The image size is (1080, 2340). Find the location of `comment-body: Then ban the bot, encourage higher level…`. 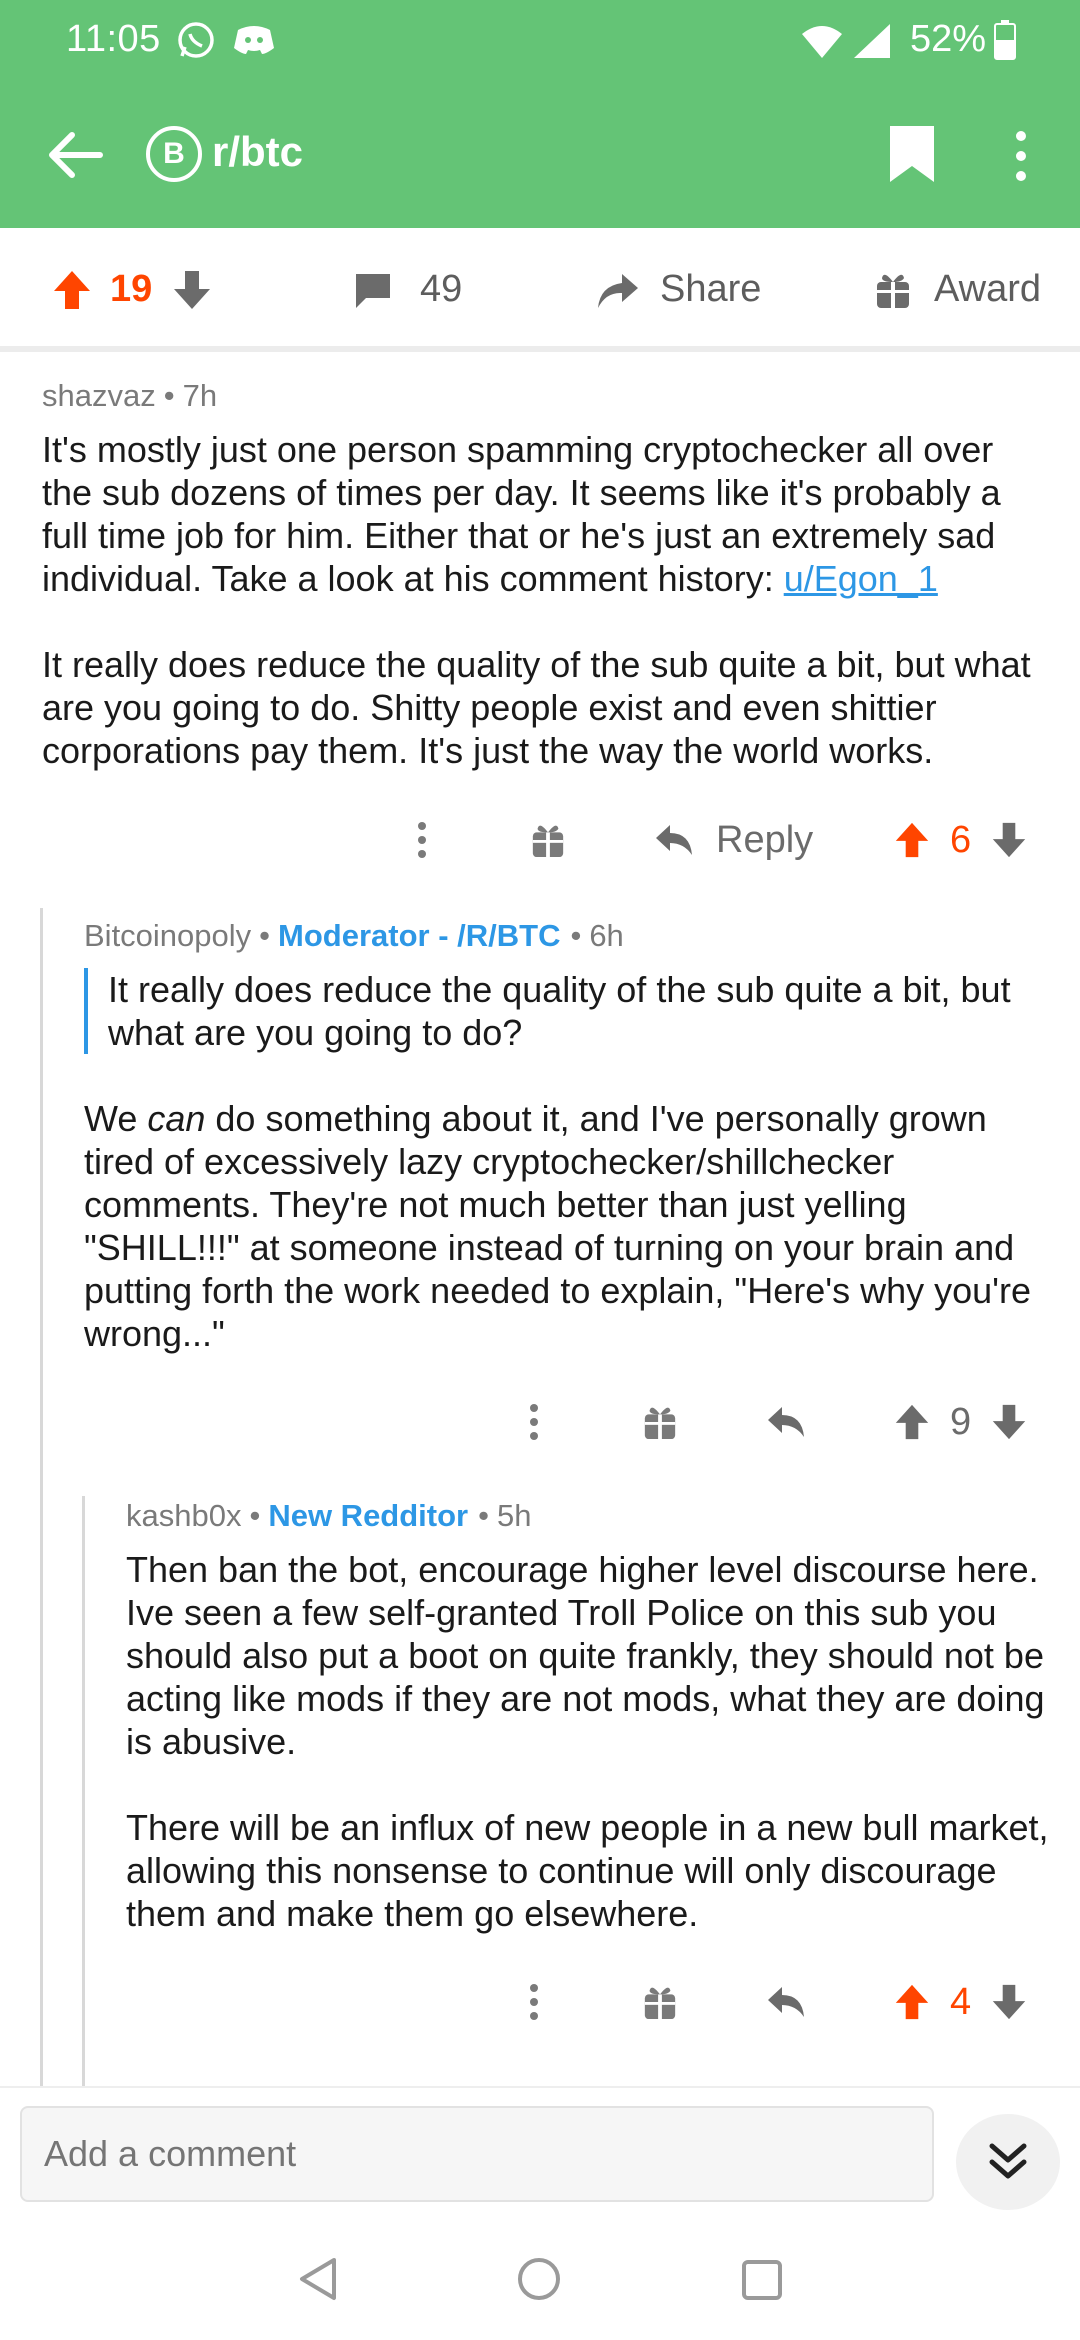

comment-body: Then ban the bot, encourage higher level… is located at coordinates (593, 1741).